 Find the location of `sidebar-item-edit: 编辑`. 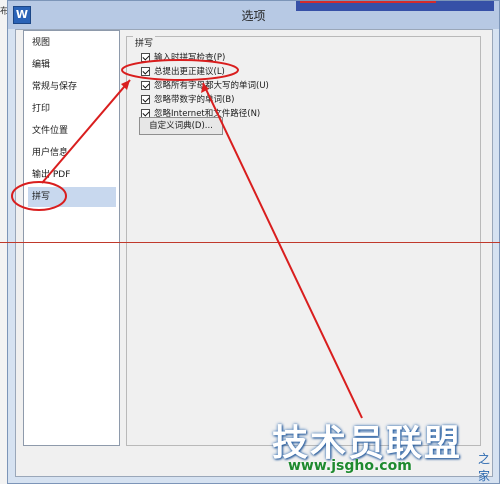

sidebar-item-edit: 编辑 is located at coordinates (72, 65).